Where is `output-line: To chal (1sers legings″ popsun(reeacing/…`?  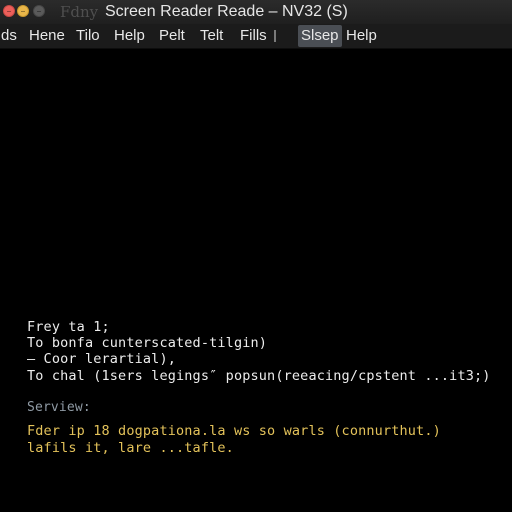
output-line: To chal (1sers legings″ popsun(reeacing/… is located at coordinates (259, 376).